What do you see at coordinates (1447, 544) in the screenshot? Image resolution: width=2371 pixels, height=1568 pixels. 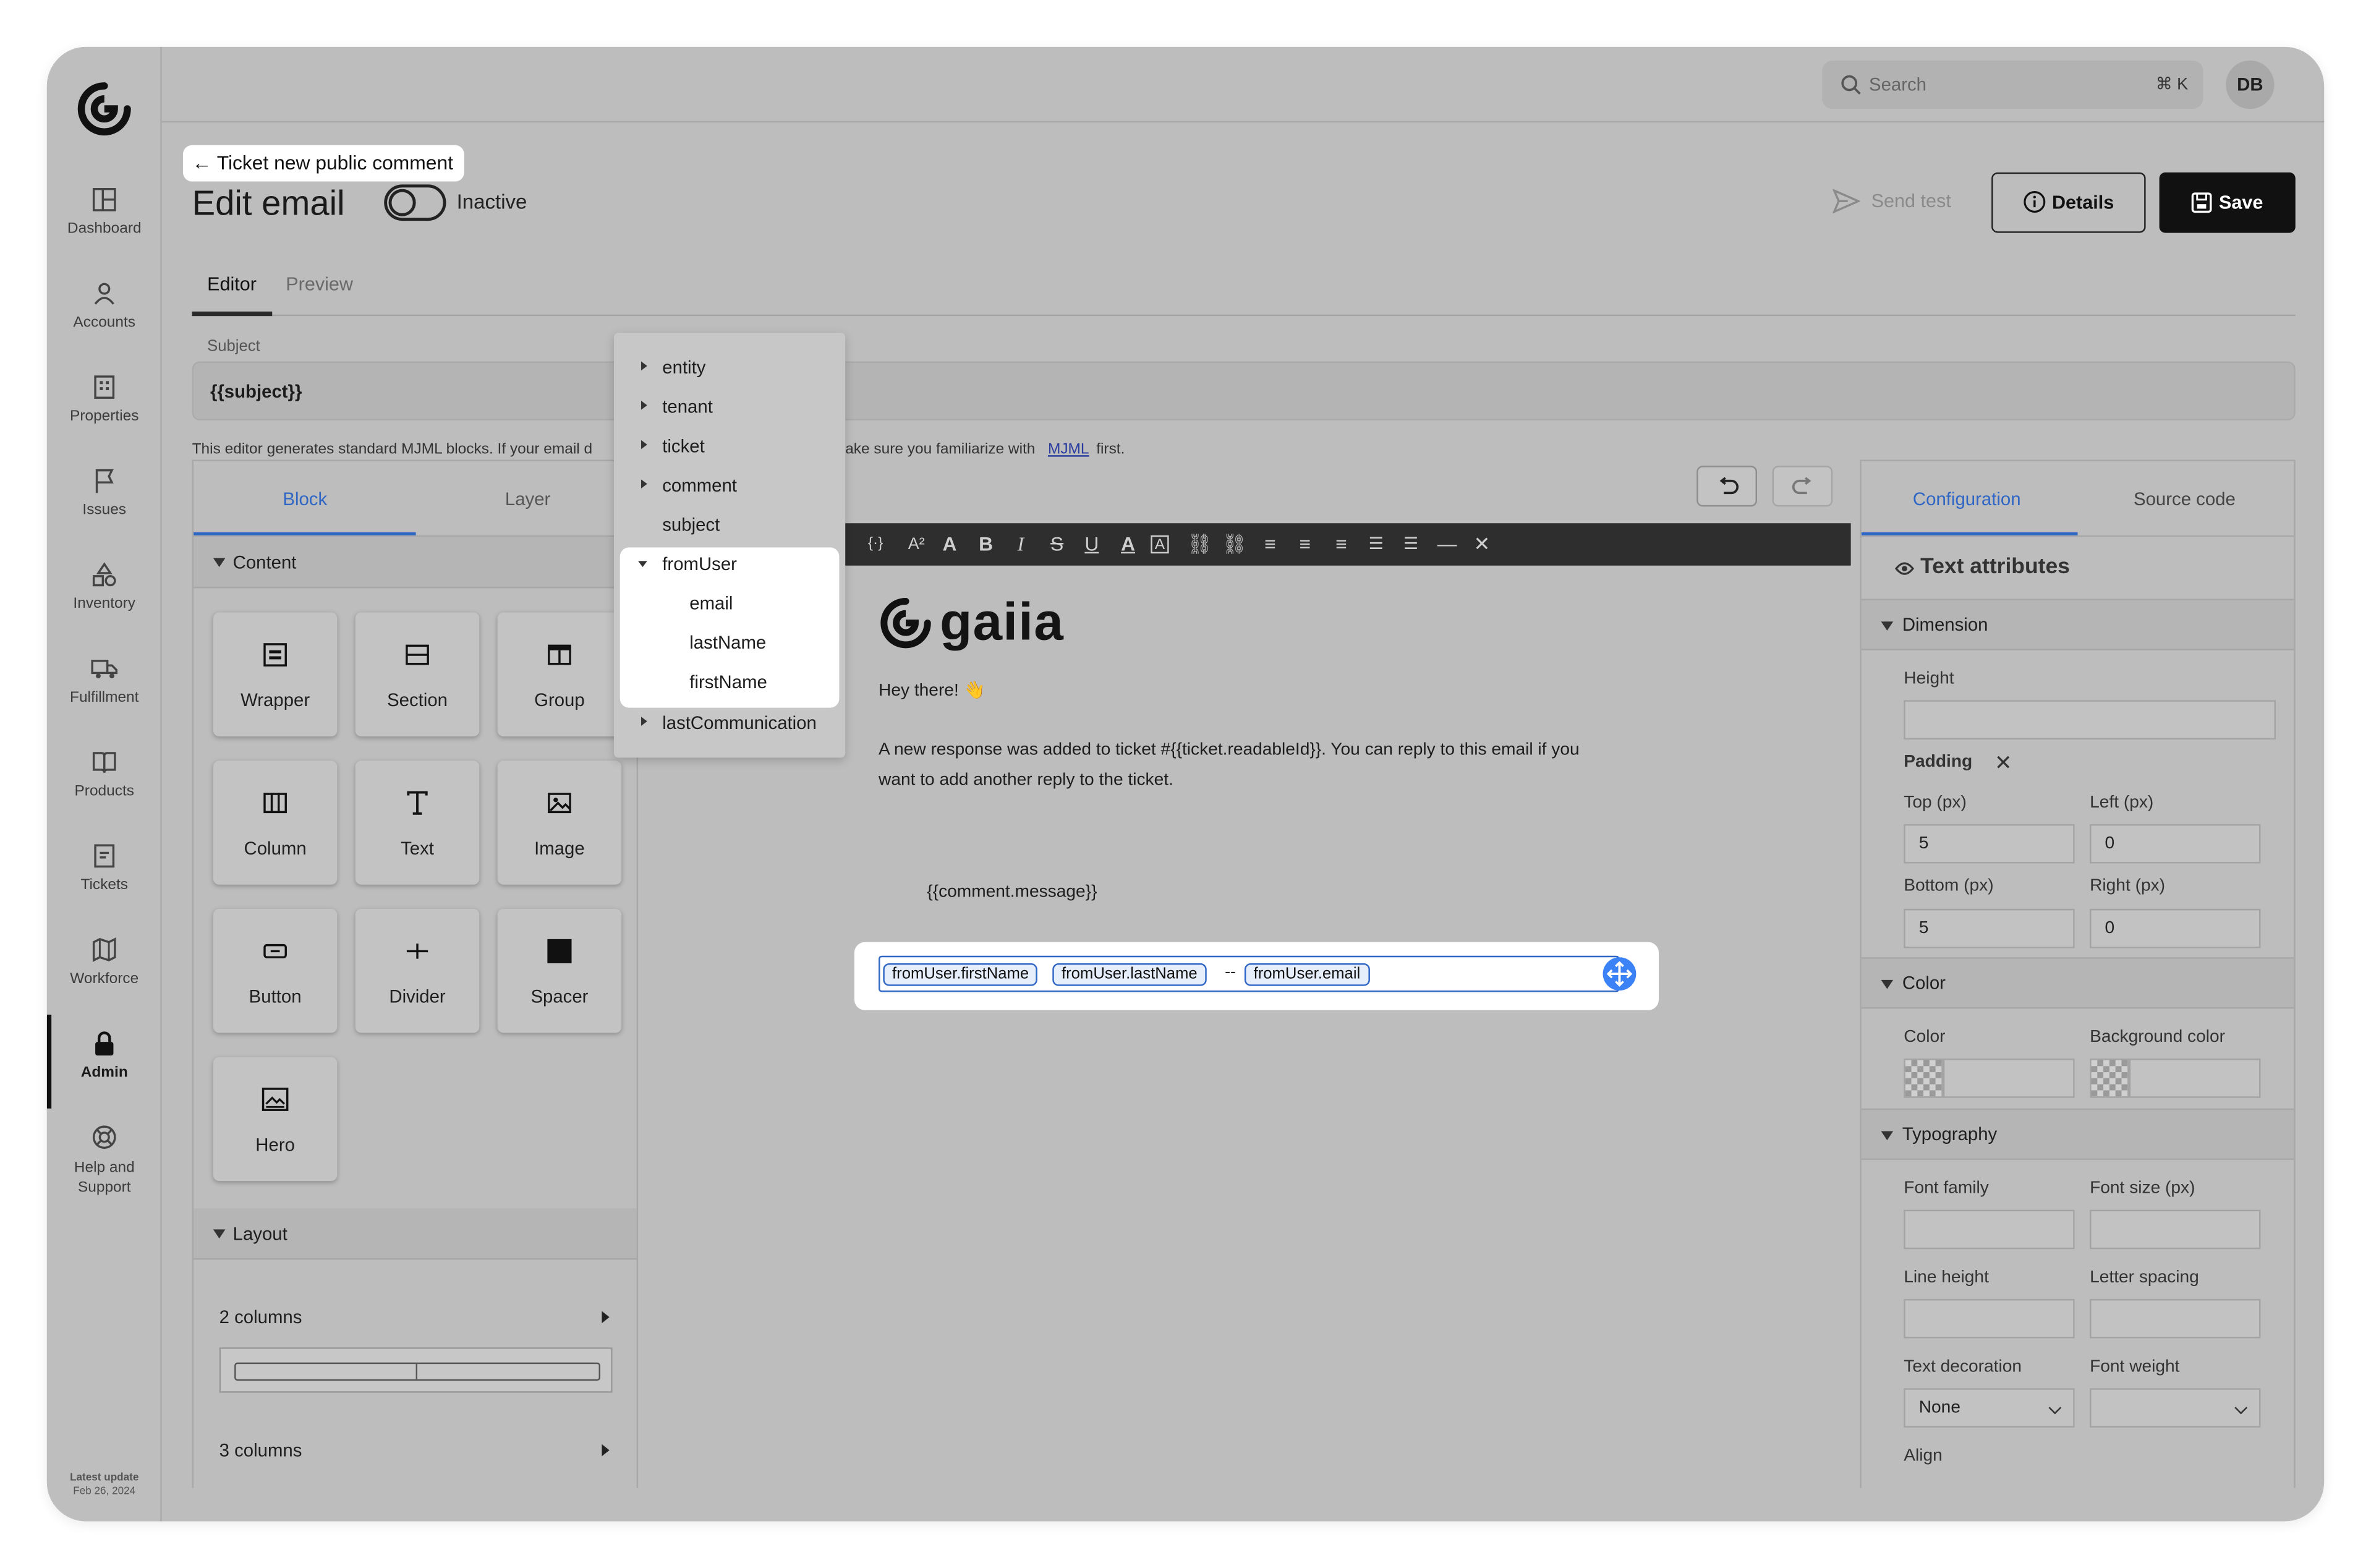 I see `horizontal-rule-icon: —` at bounding box center [1447, 544].